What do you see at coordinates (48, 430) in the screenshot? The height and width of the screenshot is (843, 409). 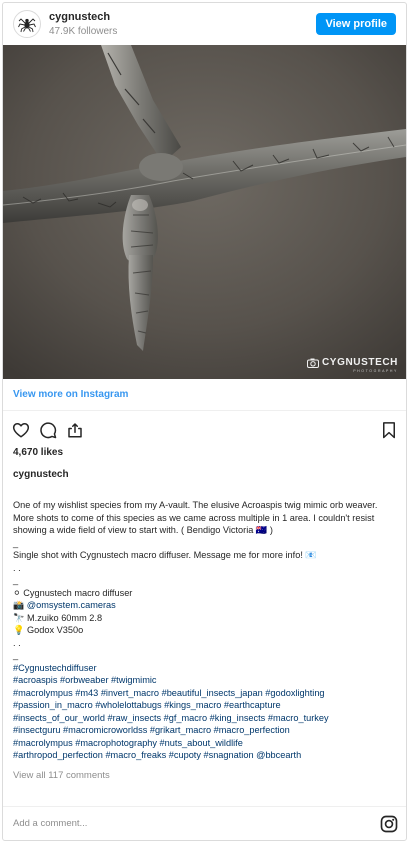 I see `comment-icon` at bounding box center [48, 430].